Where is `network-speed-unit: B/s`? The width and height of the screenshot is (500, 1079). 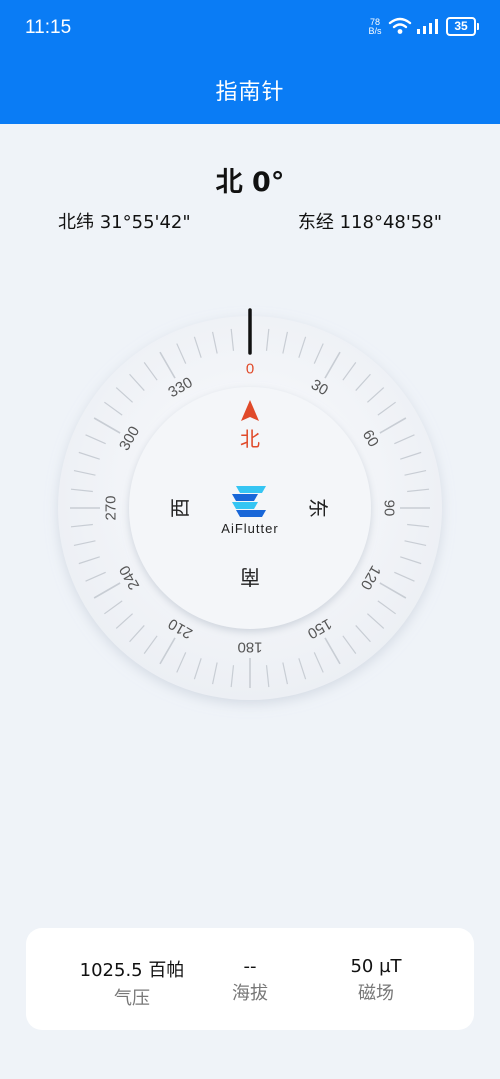
network-speed-unit: B/s is located at coordinates (375, 31).